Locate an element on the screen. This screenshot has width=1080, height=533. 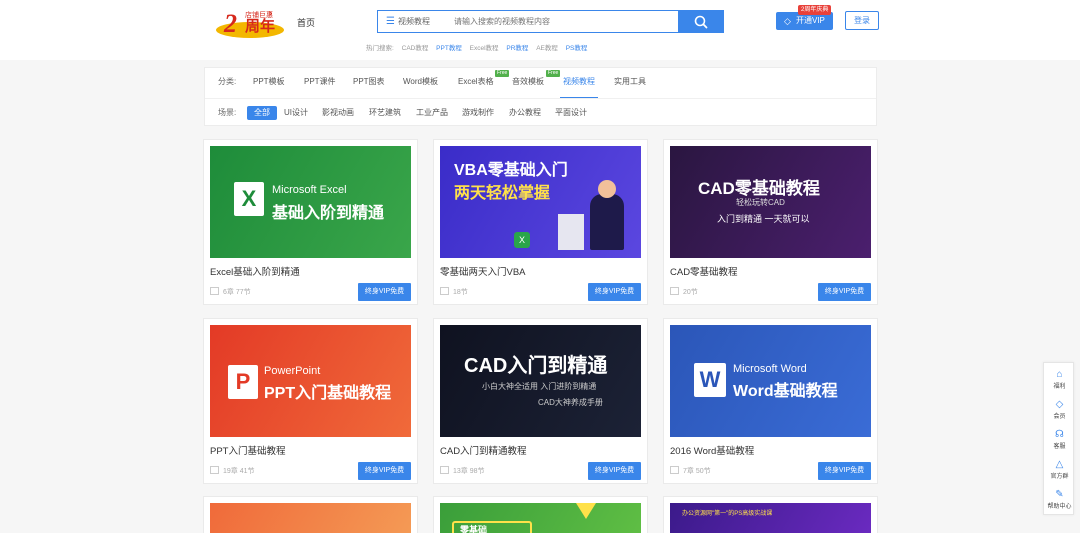
course-thumbnail: 办公资源网"第一"的PS高级实战课 is located at coordinates (770, 518).